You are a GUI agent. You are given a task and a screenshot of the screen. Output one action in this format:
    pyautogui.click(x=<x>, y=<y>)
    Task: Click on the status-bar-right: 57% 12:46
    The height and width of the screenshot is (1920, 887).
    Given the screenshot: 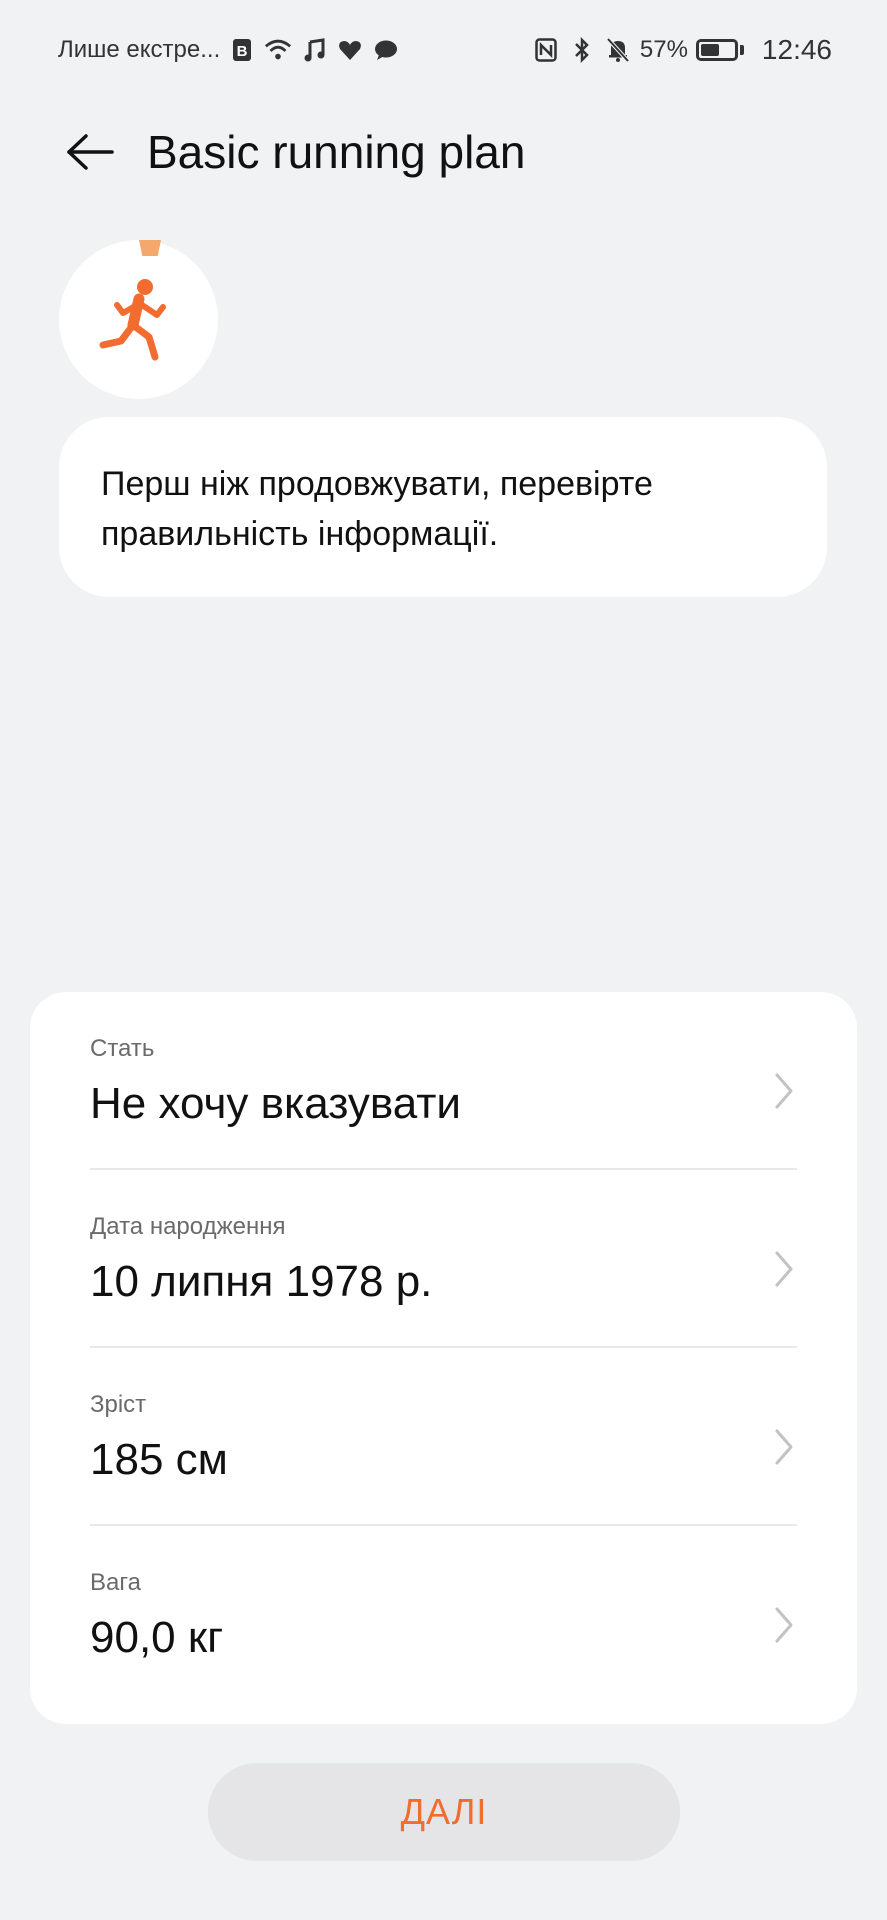 What is the action you would take?
    pyautogui.click(x=682, y=50)
    